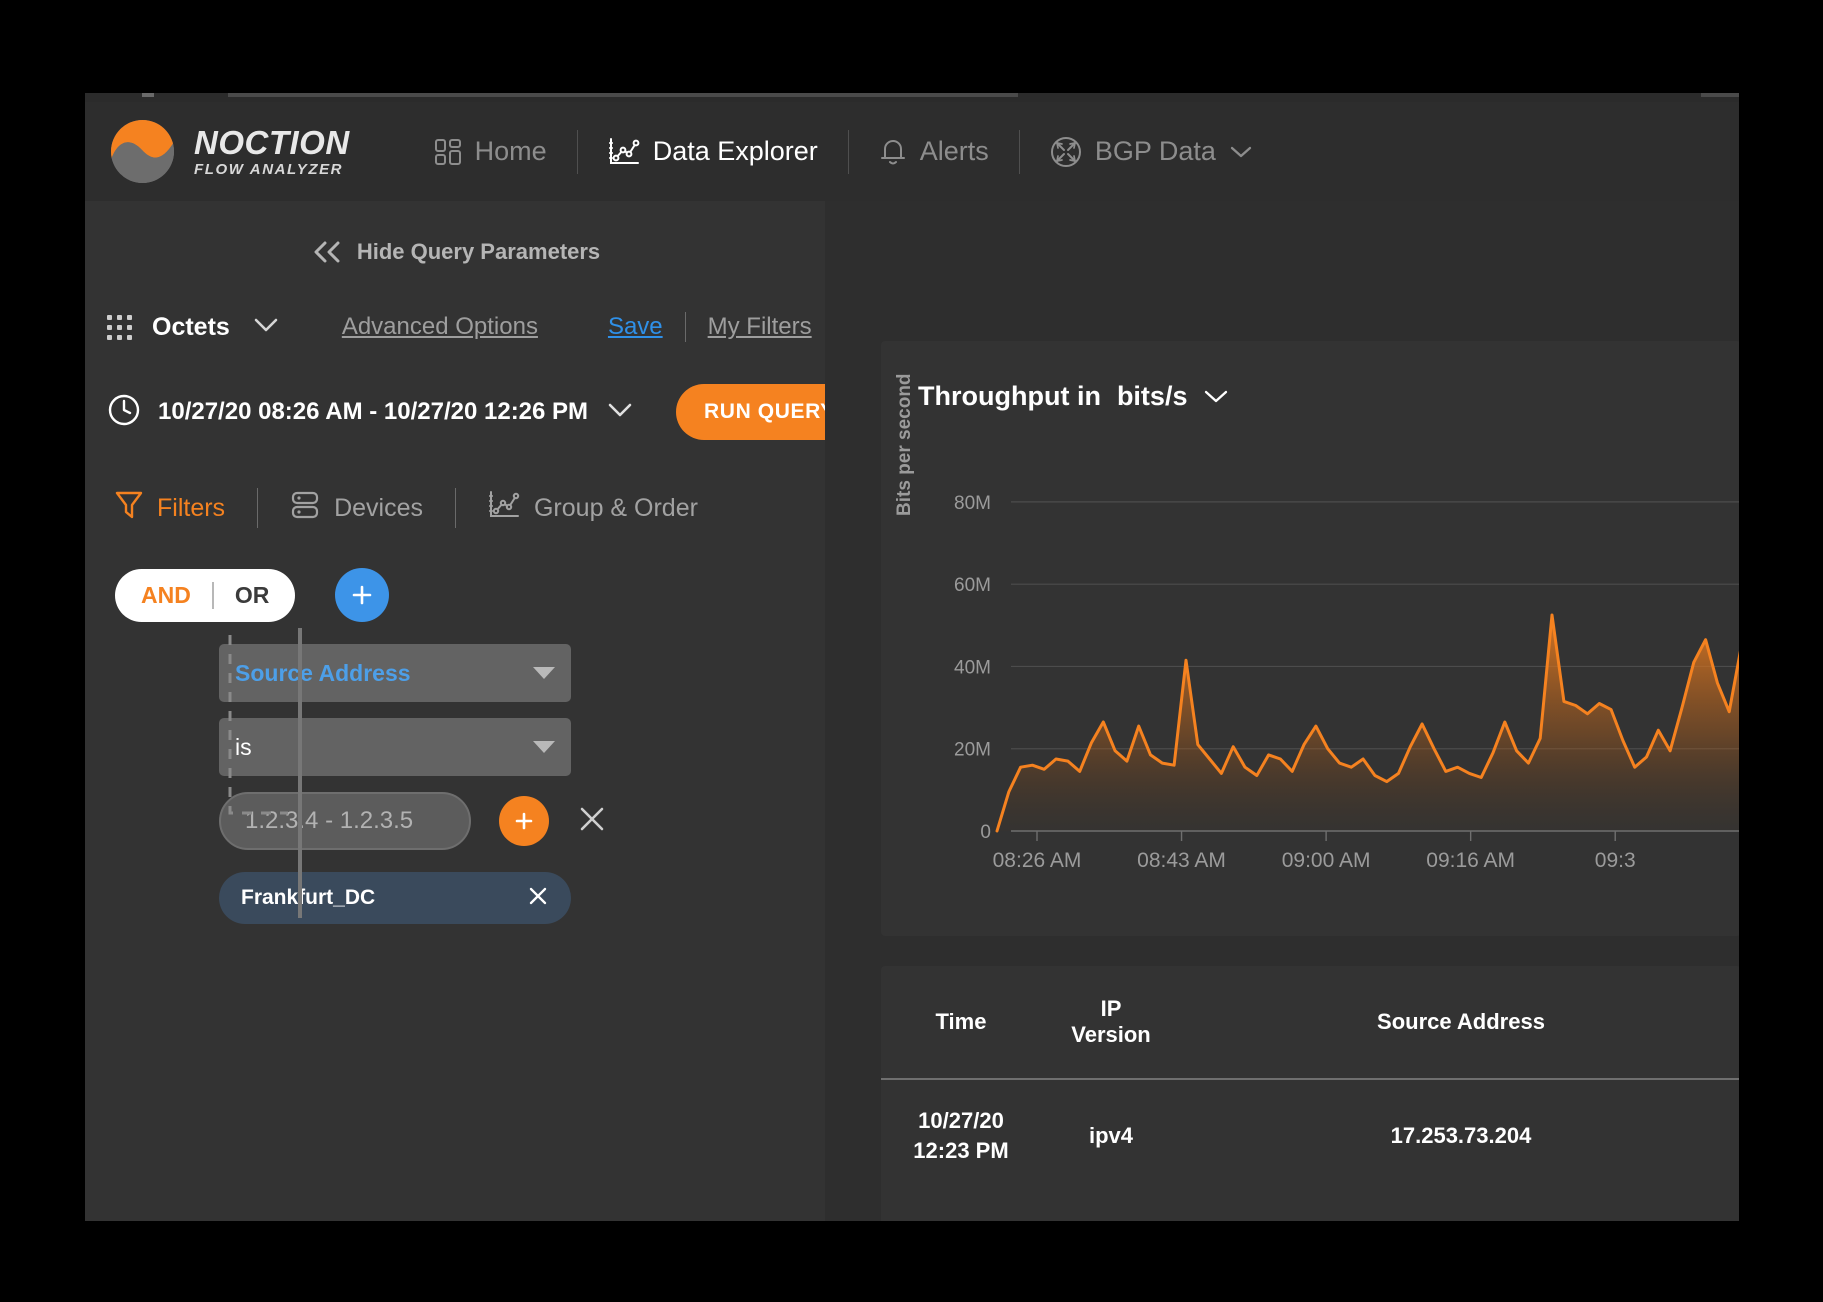 The width and height of the screenshot is (1823, 1302). I want to click on add-filter-group-button, so click(362, 595).